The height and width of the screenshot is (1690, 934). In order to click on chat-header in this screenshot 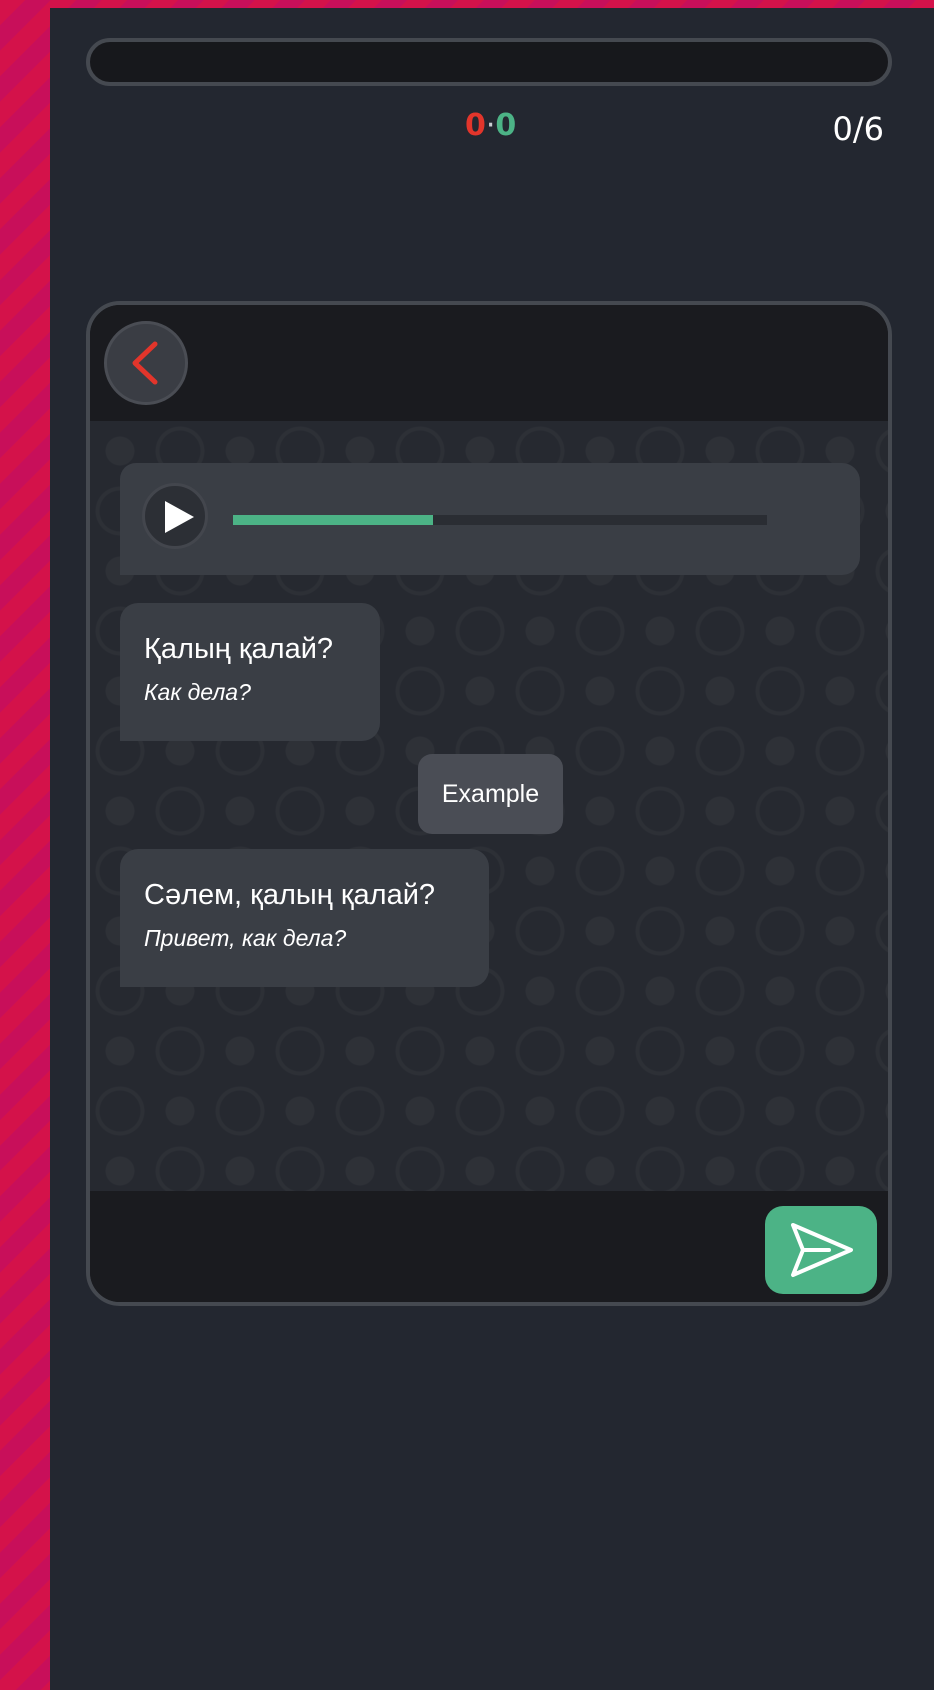, I will do `click(489, 363)`.